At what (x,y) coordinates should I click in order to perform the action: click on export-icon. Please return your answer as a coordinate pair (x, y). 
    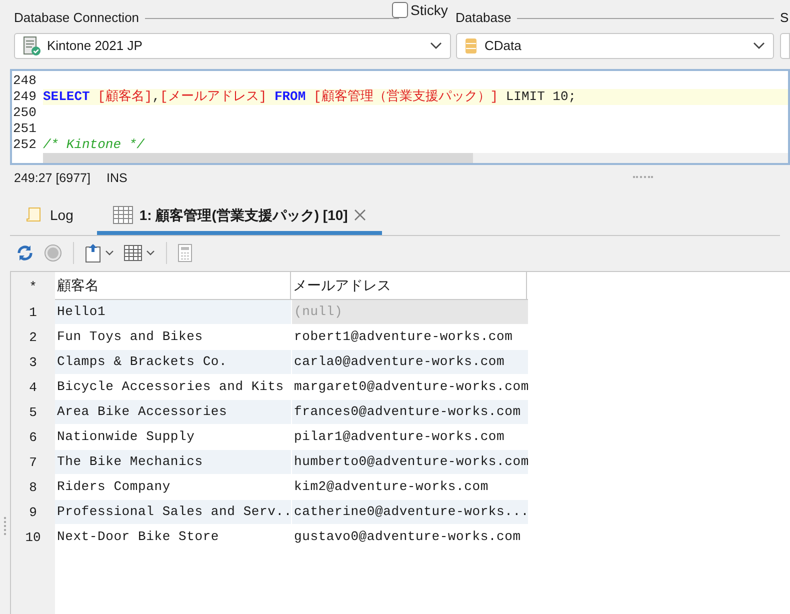
    Looking at the image, I should click on (93, 253).